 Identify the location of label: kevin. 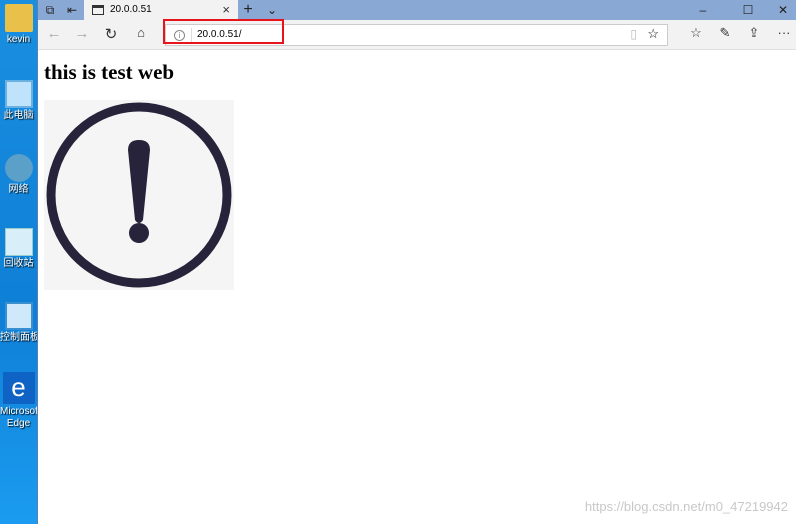
(18, 39).